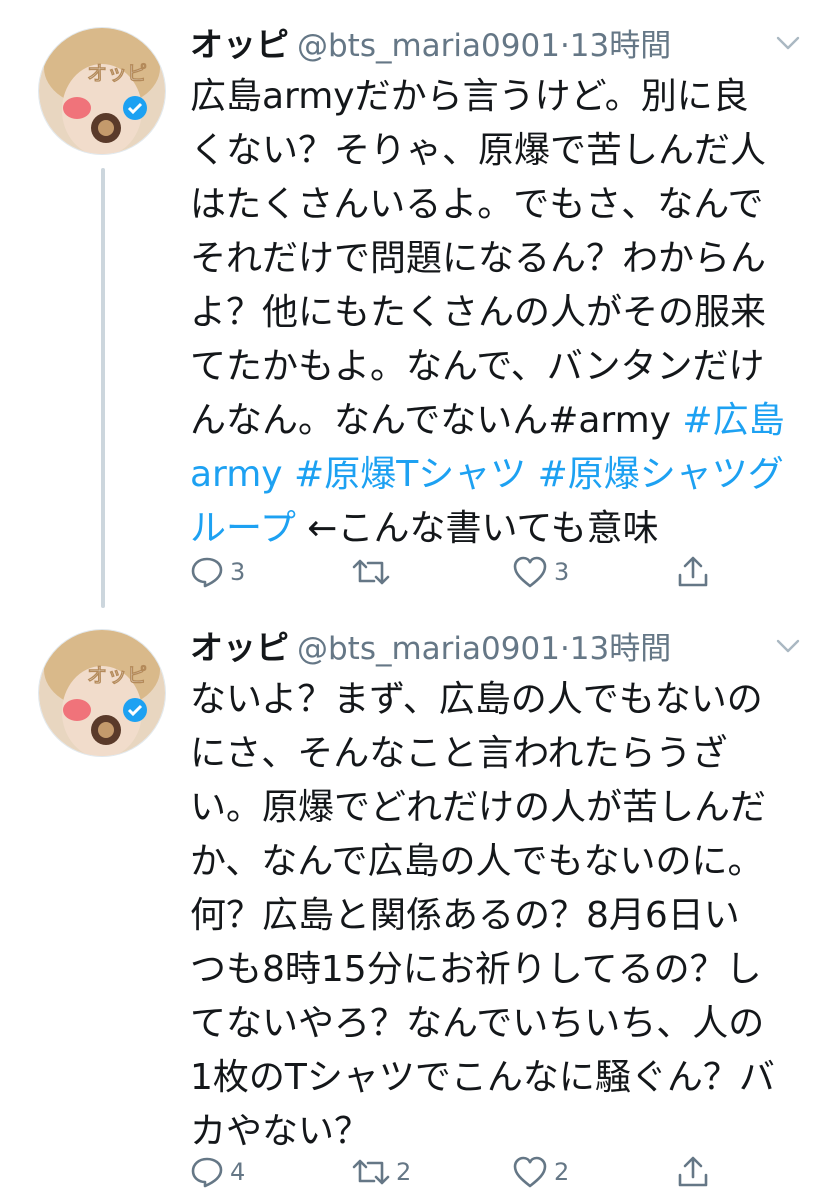 This screenshot has height=1199, width=833. What do you see at coordinates (477, 204) in the screenshot?
I see `text-segment: はたくさんいるよ。でもさ、なんで` at bounding box center [477, 204].